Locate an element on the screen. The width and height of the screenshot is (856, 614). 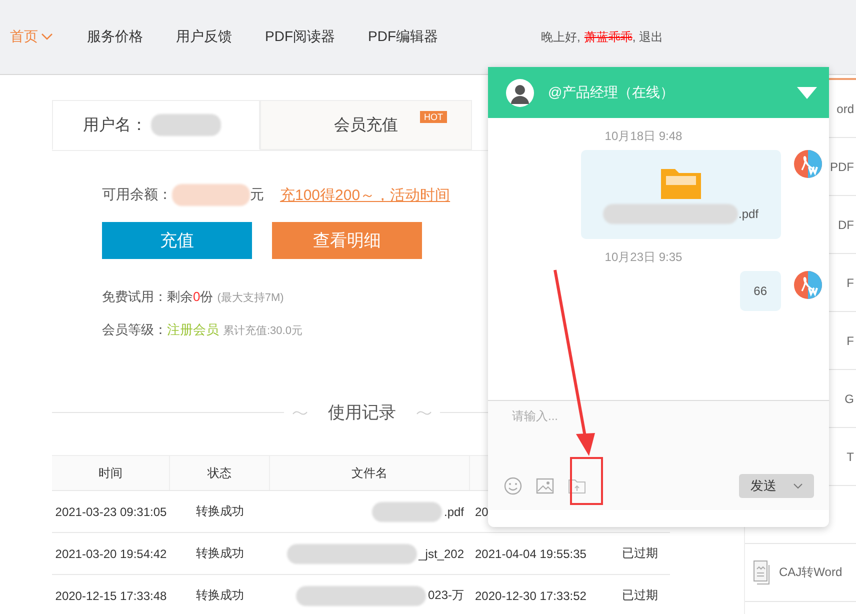
nav-link: 服务价格 is located at coordinates (115, 37).